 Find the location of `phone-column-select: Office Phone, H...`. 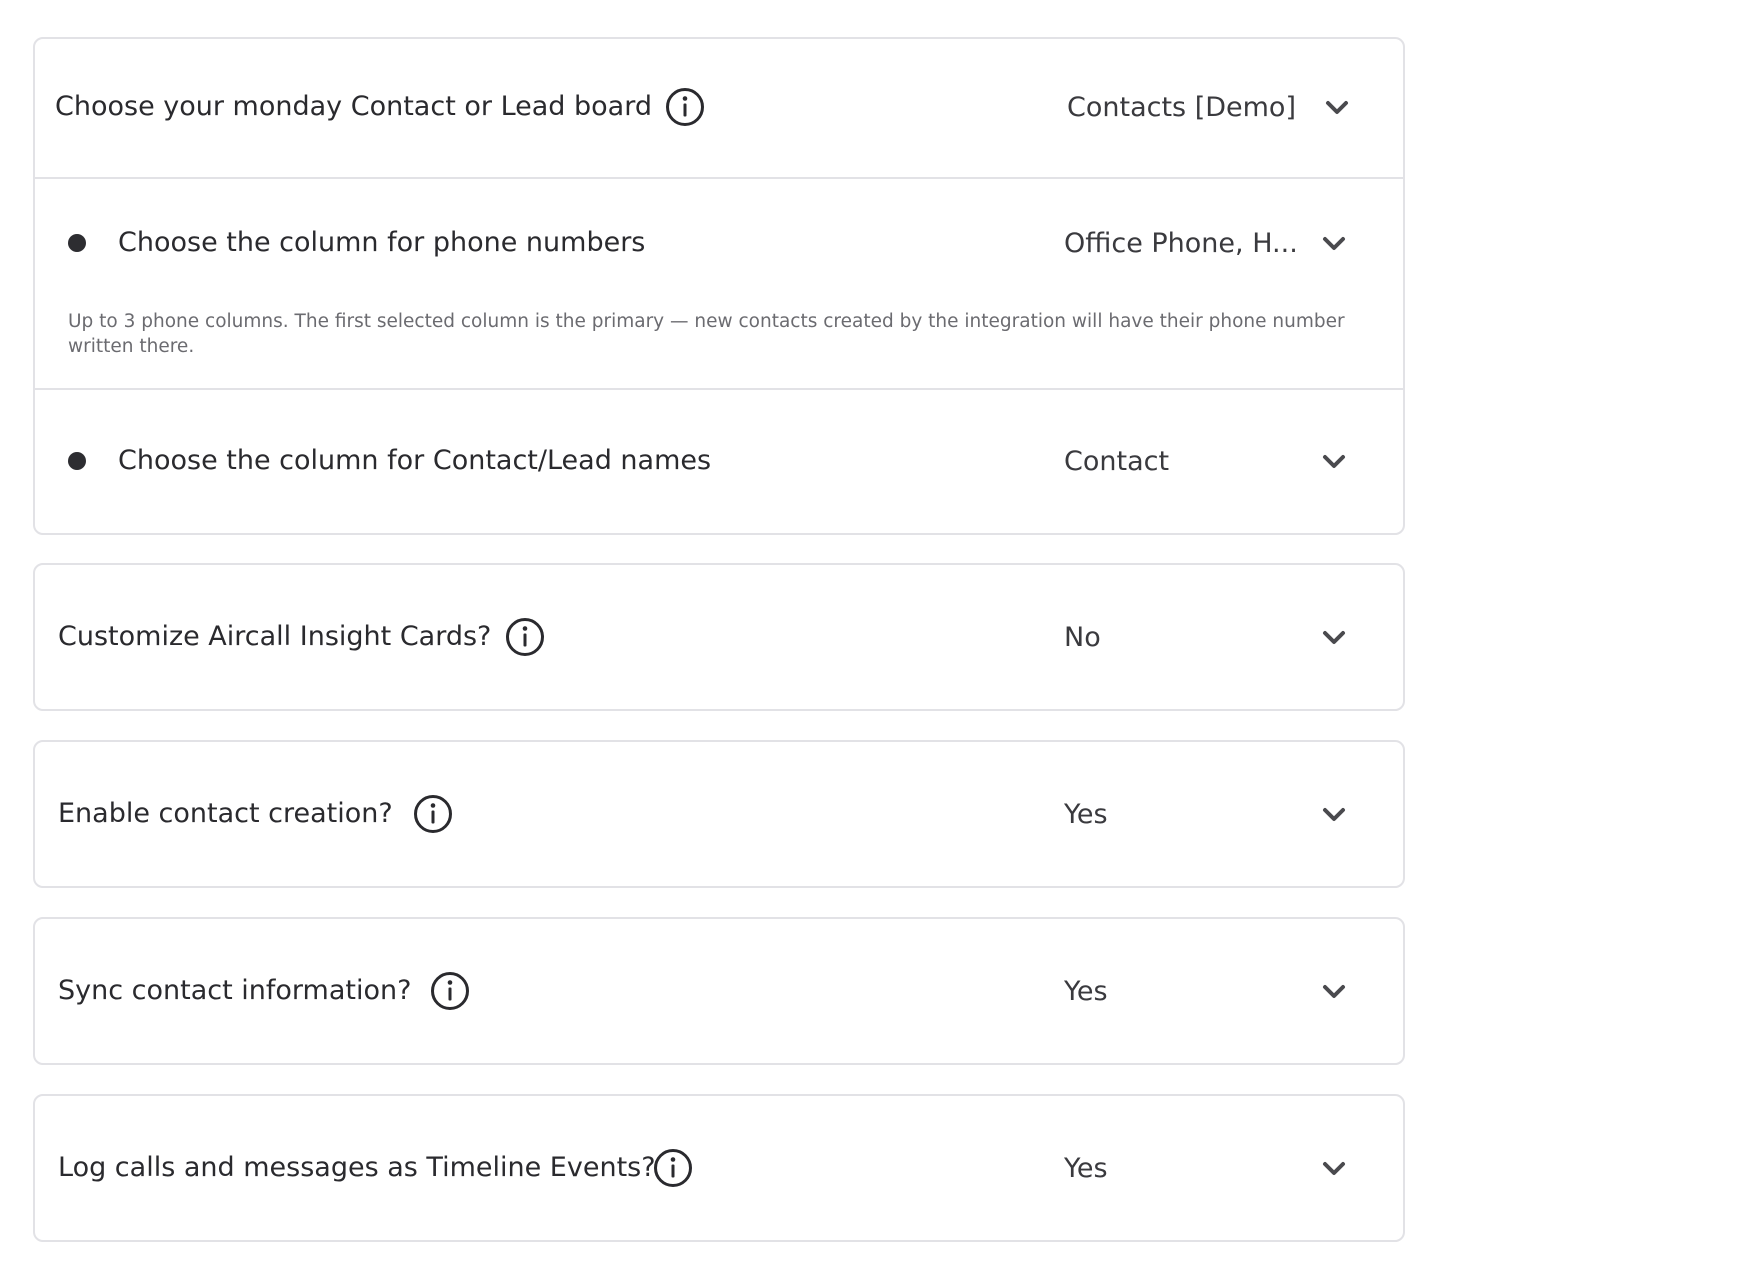

phone-column-select: Office Phone, H... is located at coordinates (1224, 244).